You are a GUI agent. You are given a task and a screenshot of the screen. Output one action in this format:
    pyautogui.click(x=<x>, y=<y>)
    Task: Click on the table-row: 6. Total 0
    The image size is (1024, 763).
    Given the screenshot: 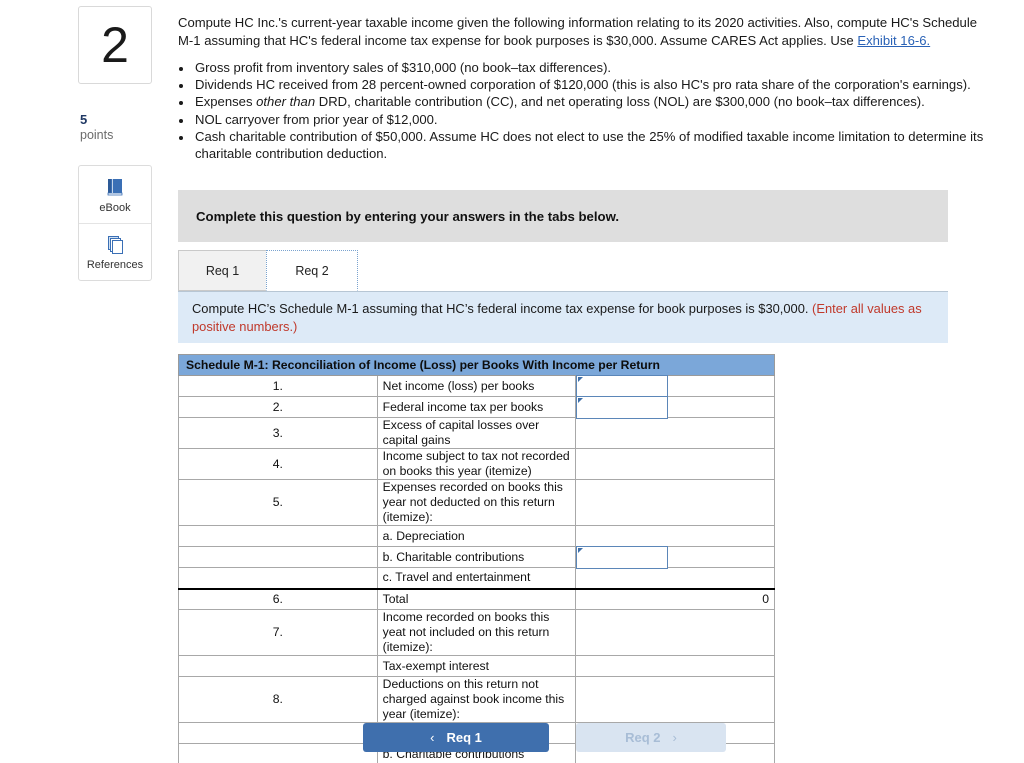 What is the action you would take?
    pyautogui.click(x=476, y=599)
    